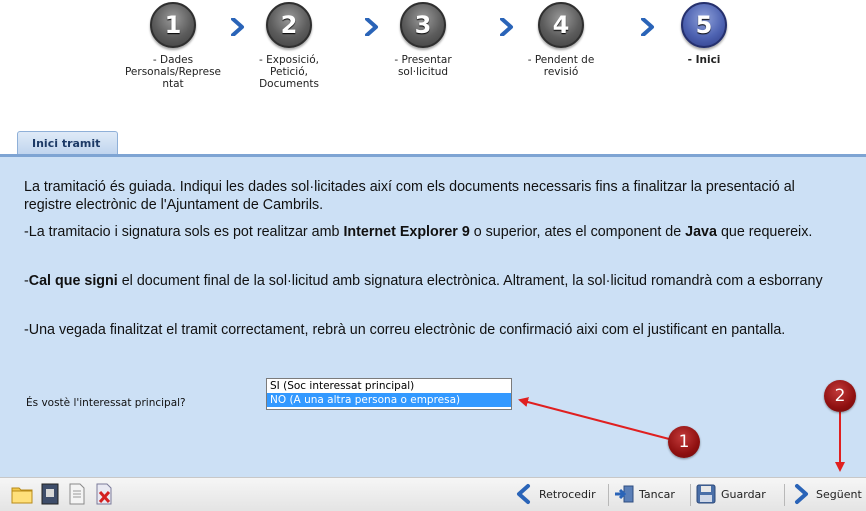  What do you see at coordinates (684, 442) in the screenshot?
I see `annotation-badge-1: 1` at bounding box center [684, 442].